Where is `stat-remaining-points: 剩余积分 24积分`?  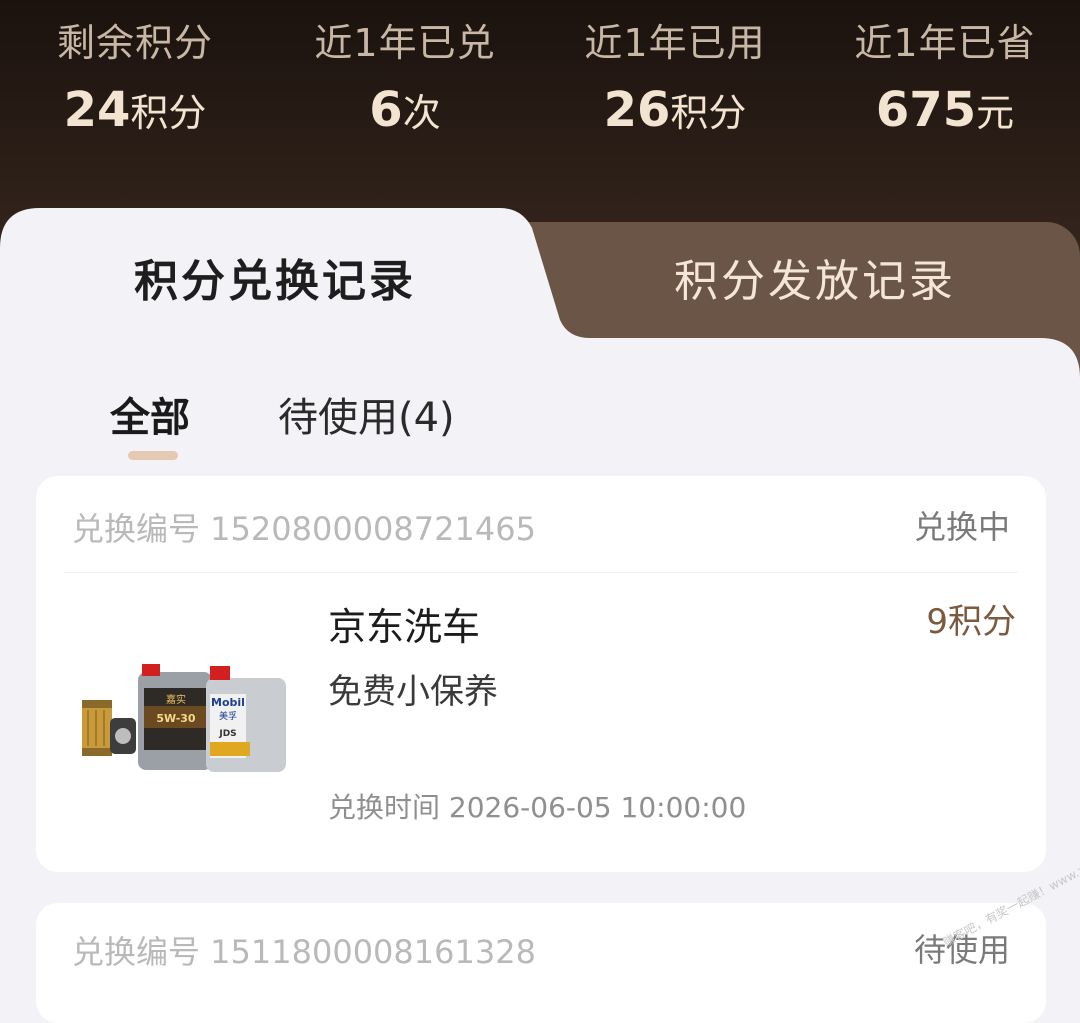
stat-remaining-points: 剩余积分 24积分 is located at coordinates (135, 85).